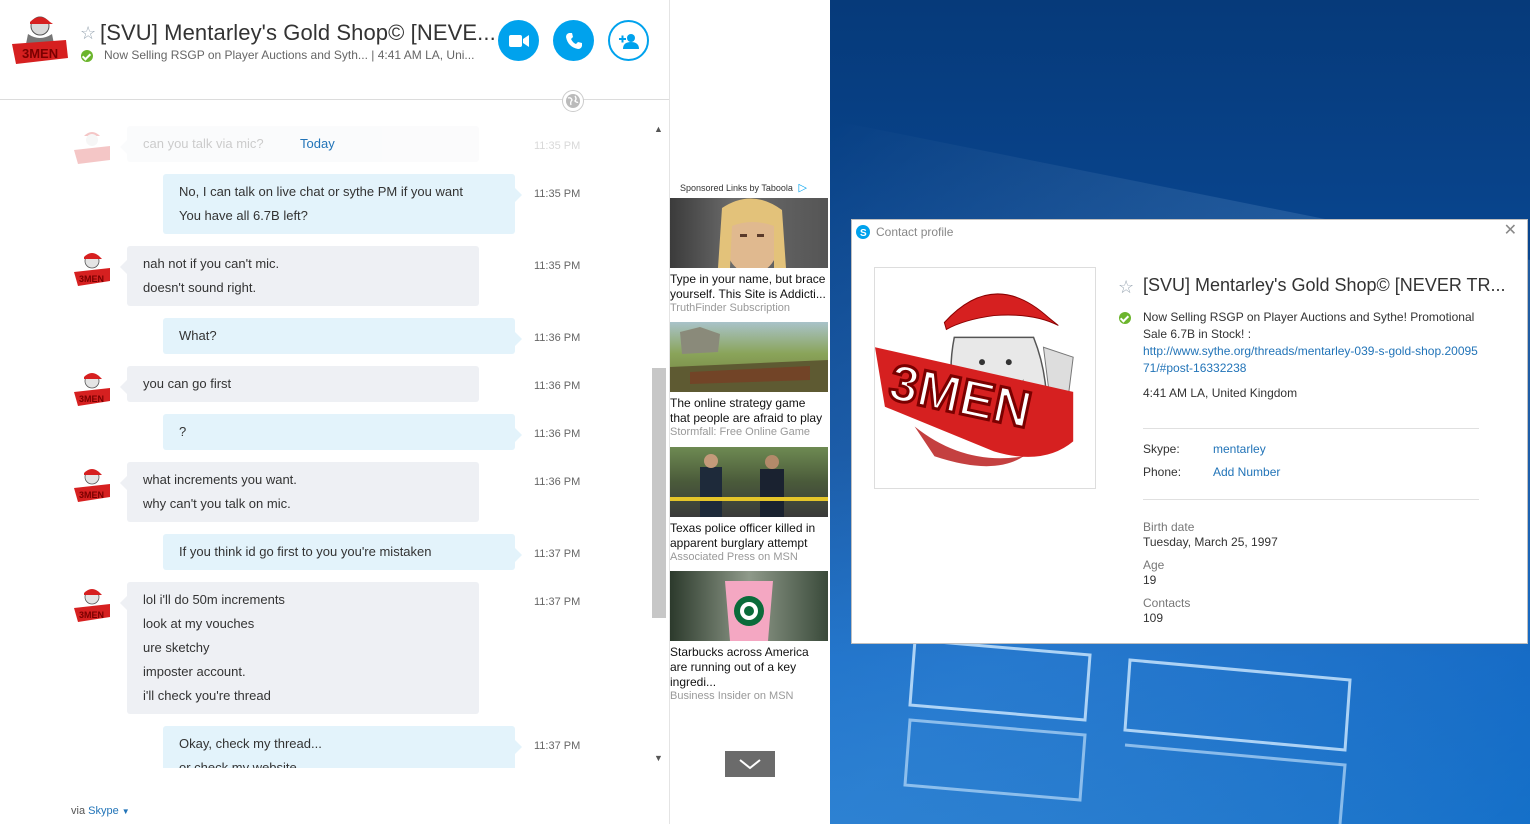  What do you see at coordinates (749, 357) in the screenshot?
I see `ad-image-battle` at bounding box center [749, 357].